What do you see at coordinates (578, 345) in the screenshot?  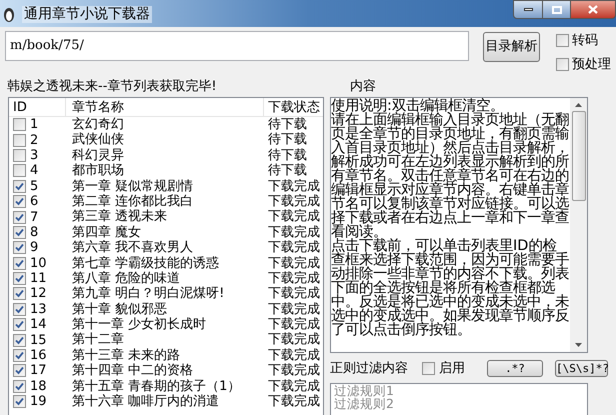 I see `scroll-down-icon` at bounding box center [578, 345].